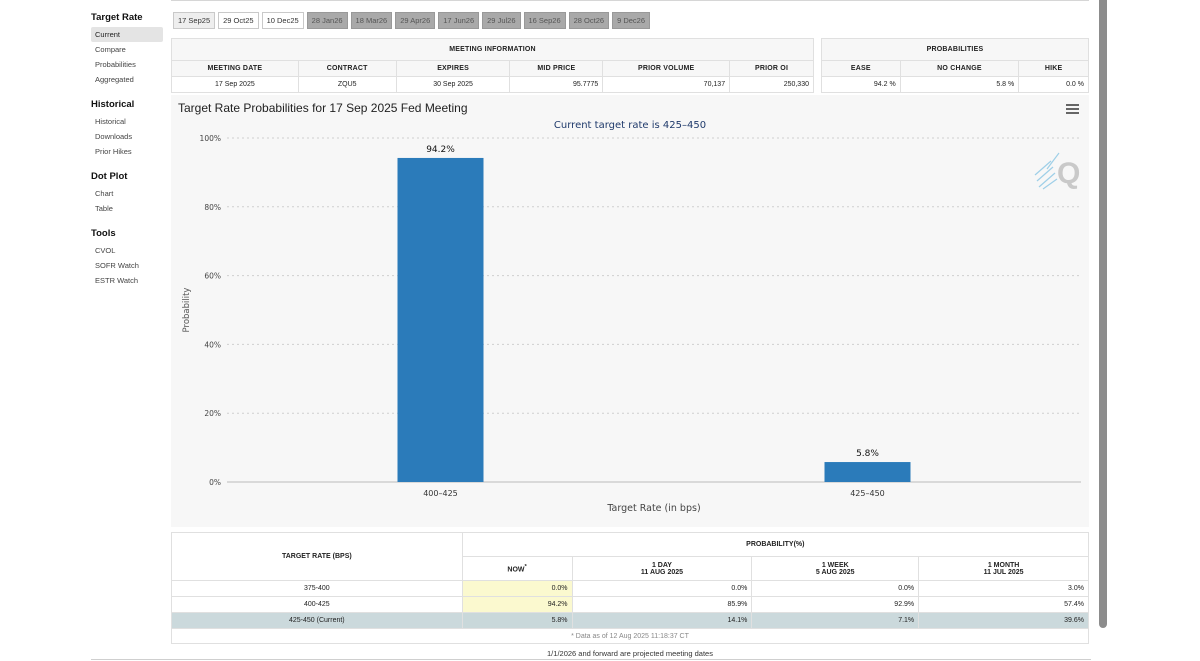 The height and width of the screenshot is (661, 1200). I want to click on probability-value-hike: 0.0 %, so click(1053, 84).